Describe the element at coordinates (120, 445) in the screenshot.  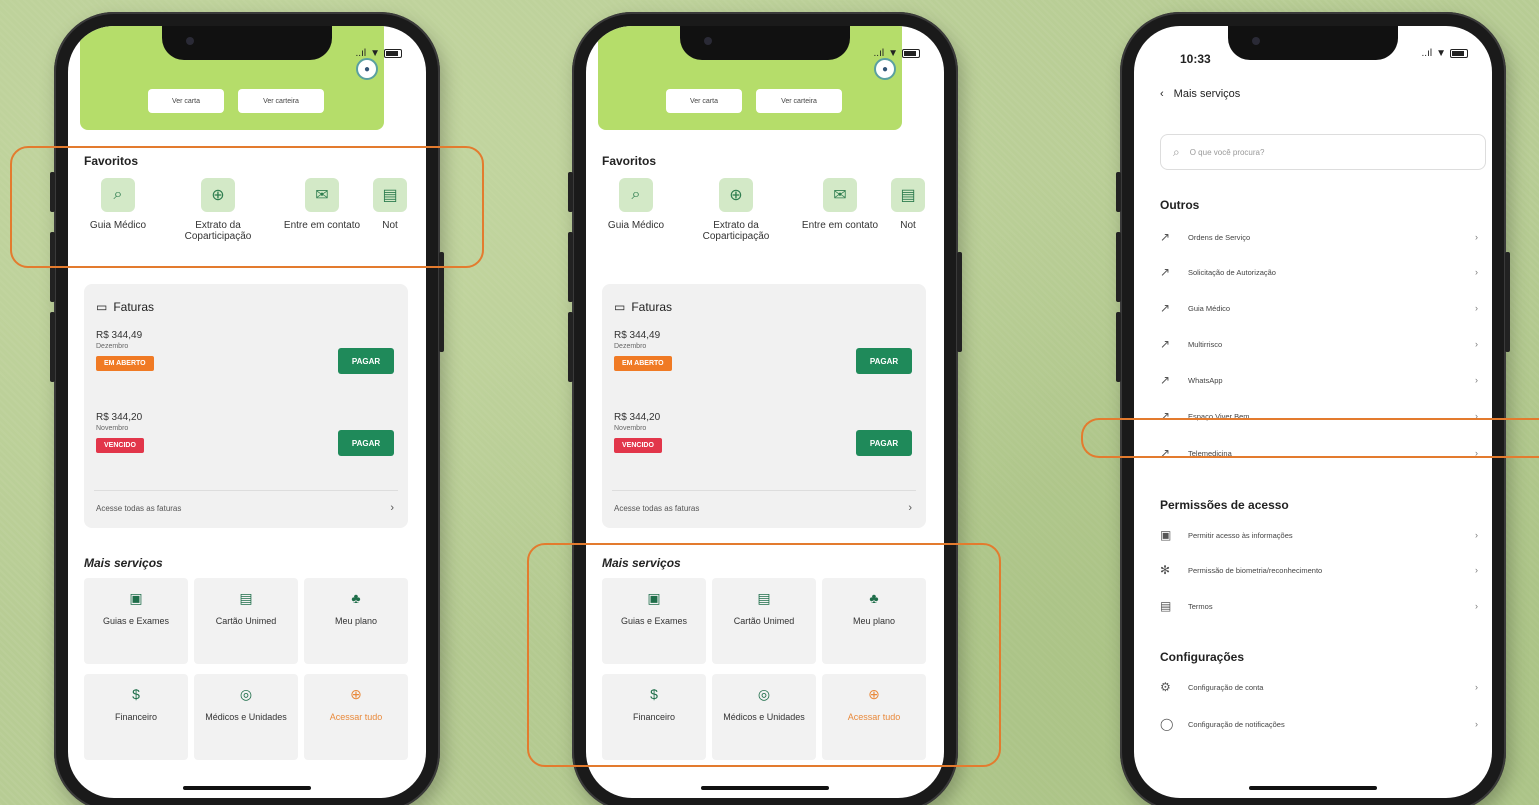
I see `status-badge: VENCIDO` at that location.